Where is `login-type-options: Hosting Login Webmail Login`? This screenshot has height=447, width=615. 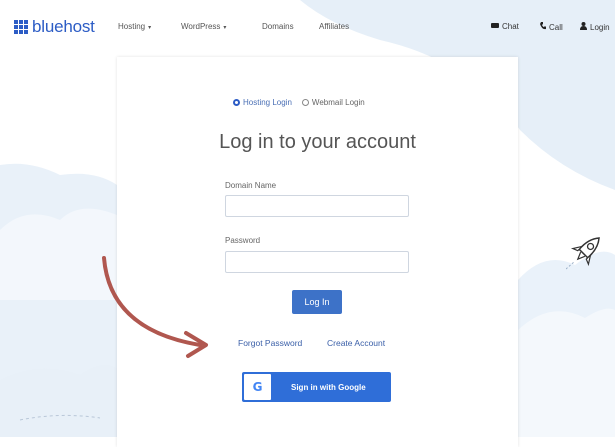
login-type-options: Hosting Login Webmail Login is located at coordinates (299, 102).